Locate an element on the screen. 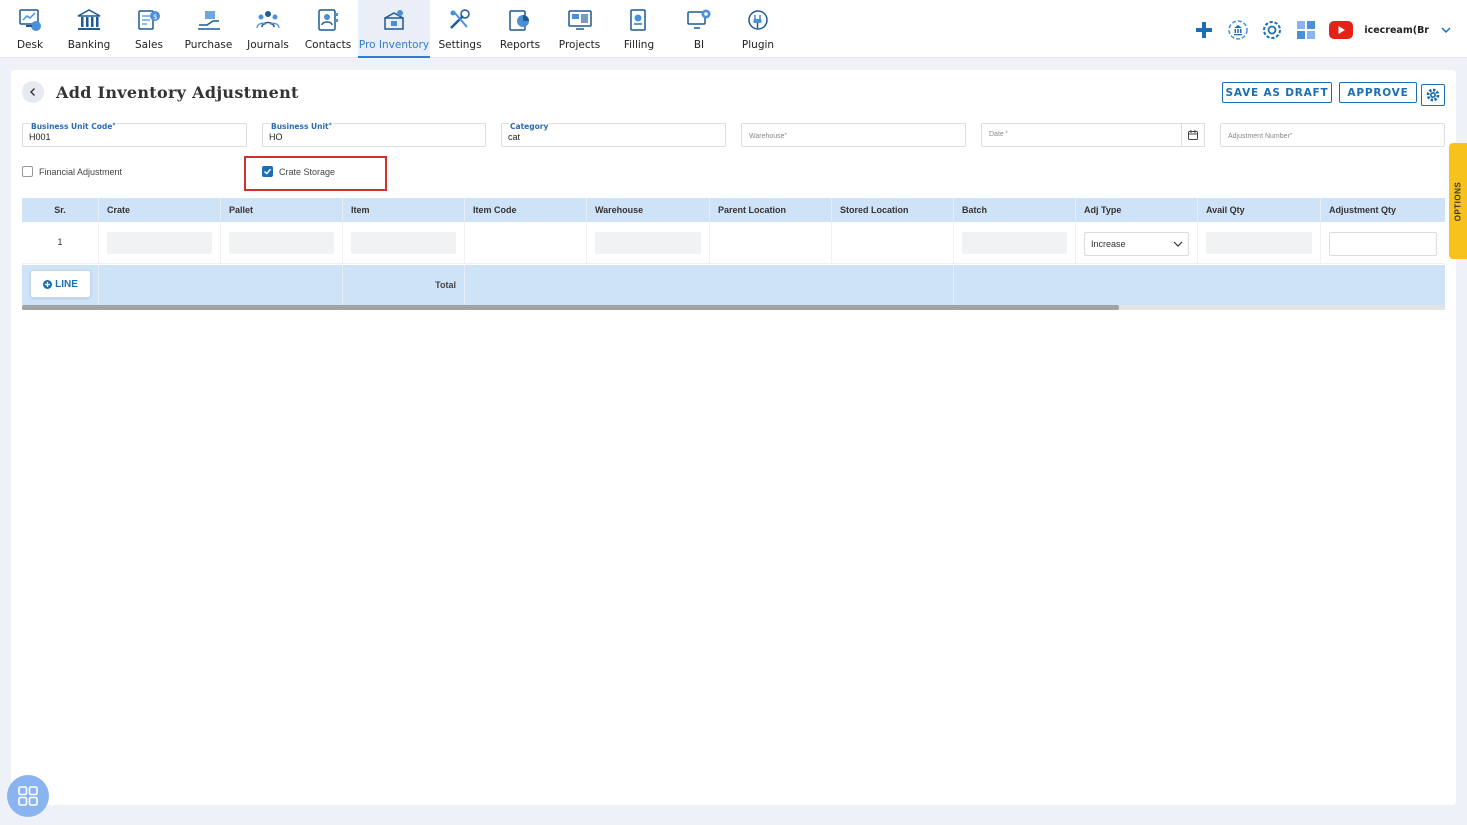 The width and height of the screenshot is (1467, 825). col-header-adjustment-qty: Adjustment Qty is located at coordinates (1363, 210).